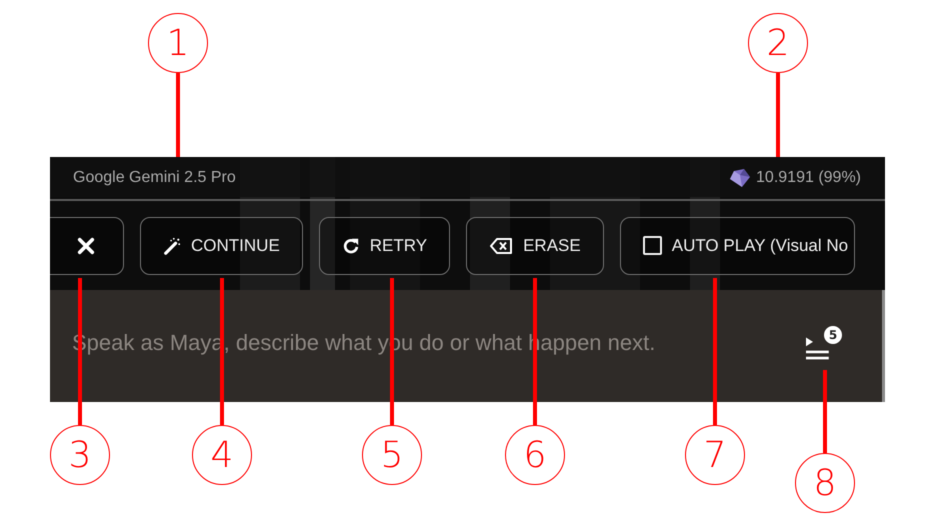 The image size is (931, 525). Describe the element at coordinates (535, 245) in the screenshot. I see `action-button: ERASE` at that location.